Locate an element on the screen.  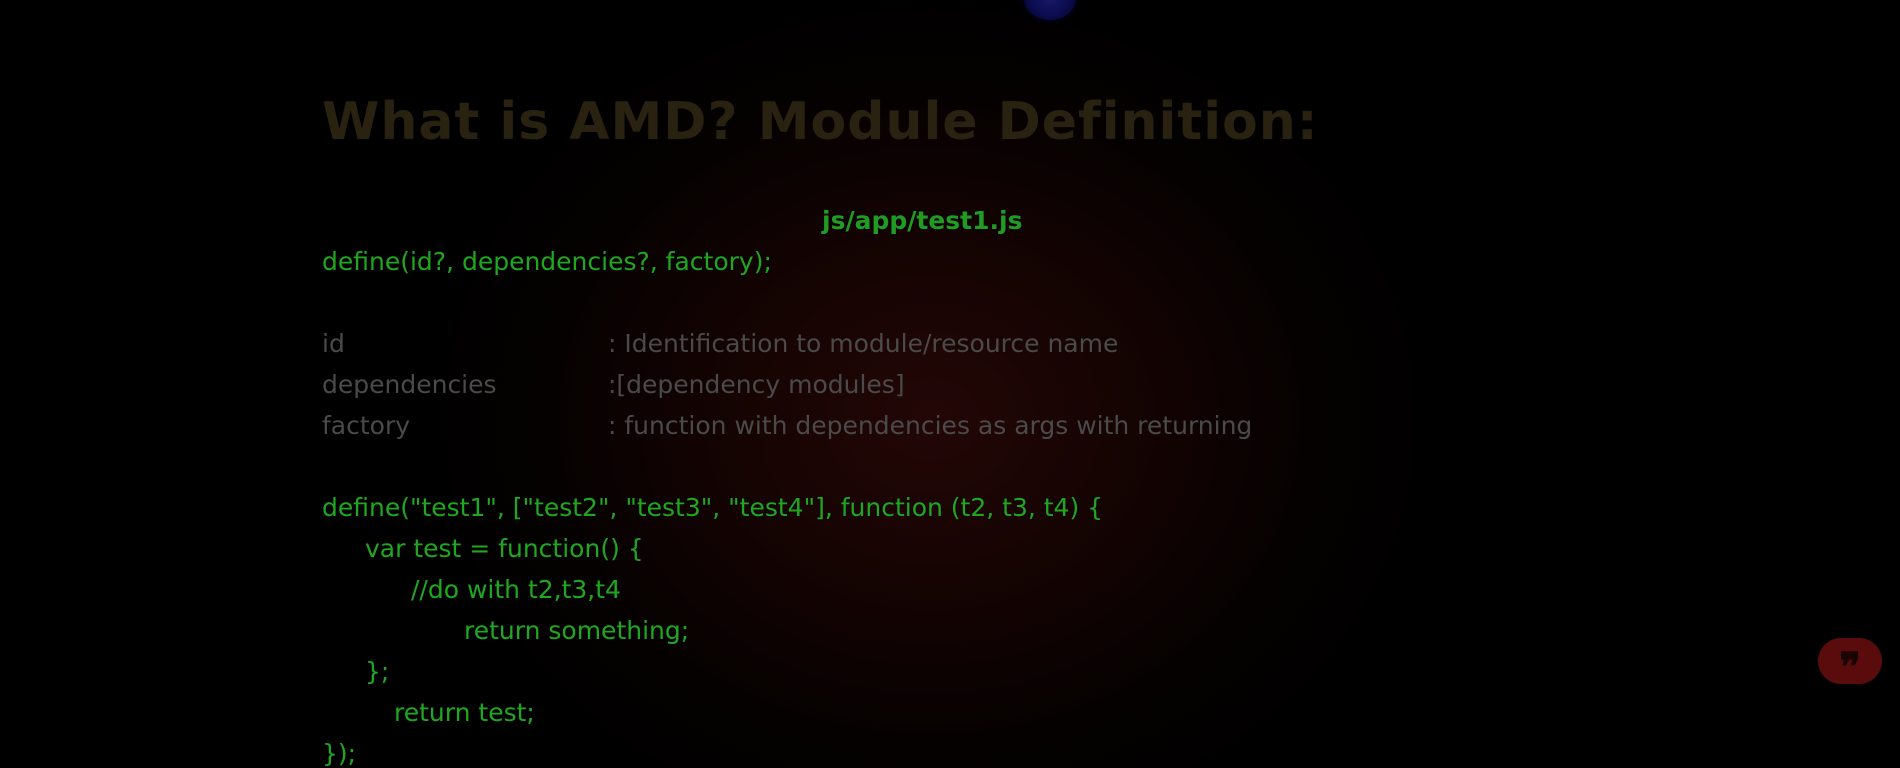
dot-indicator-icon is located at coordinates (1050, 10).